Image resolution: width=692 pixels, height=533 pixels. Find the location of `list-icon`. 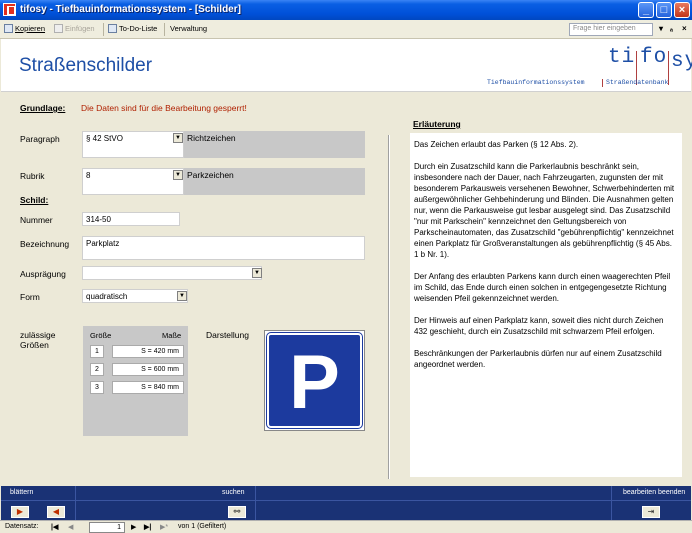

list-icon is located at coordinates (112, 28).